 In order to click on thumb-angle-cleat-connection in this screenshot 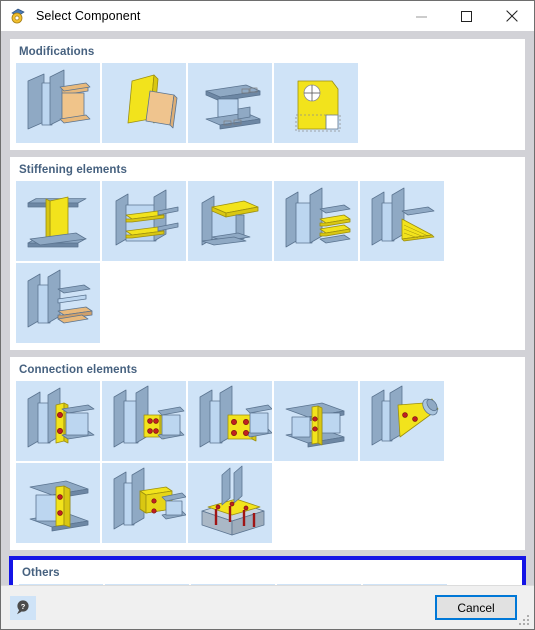, I will do `click(144, 503)`.